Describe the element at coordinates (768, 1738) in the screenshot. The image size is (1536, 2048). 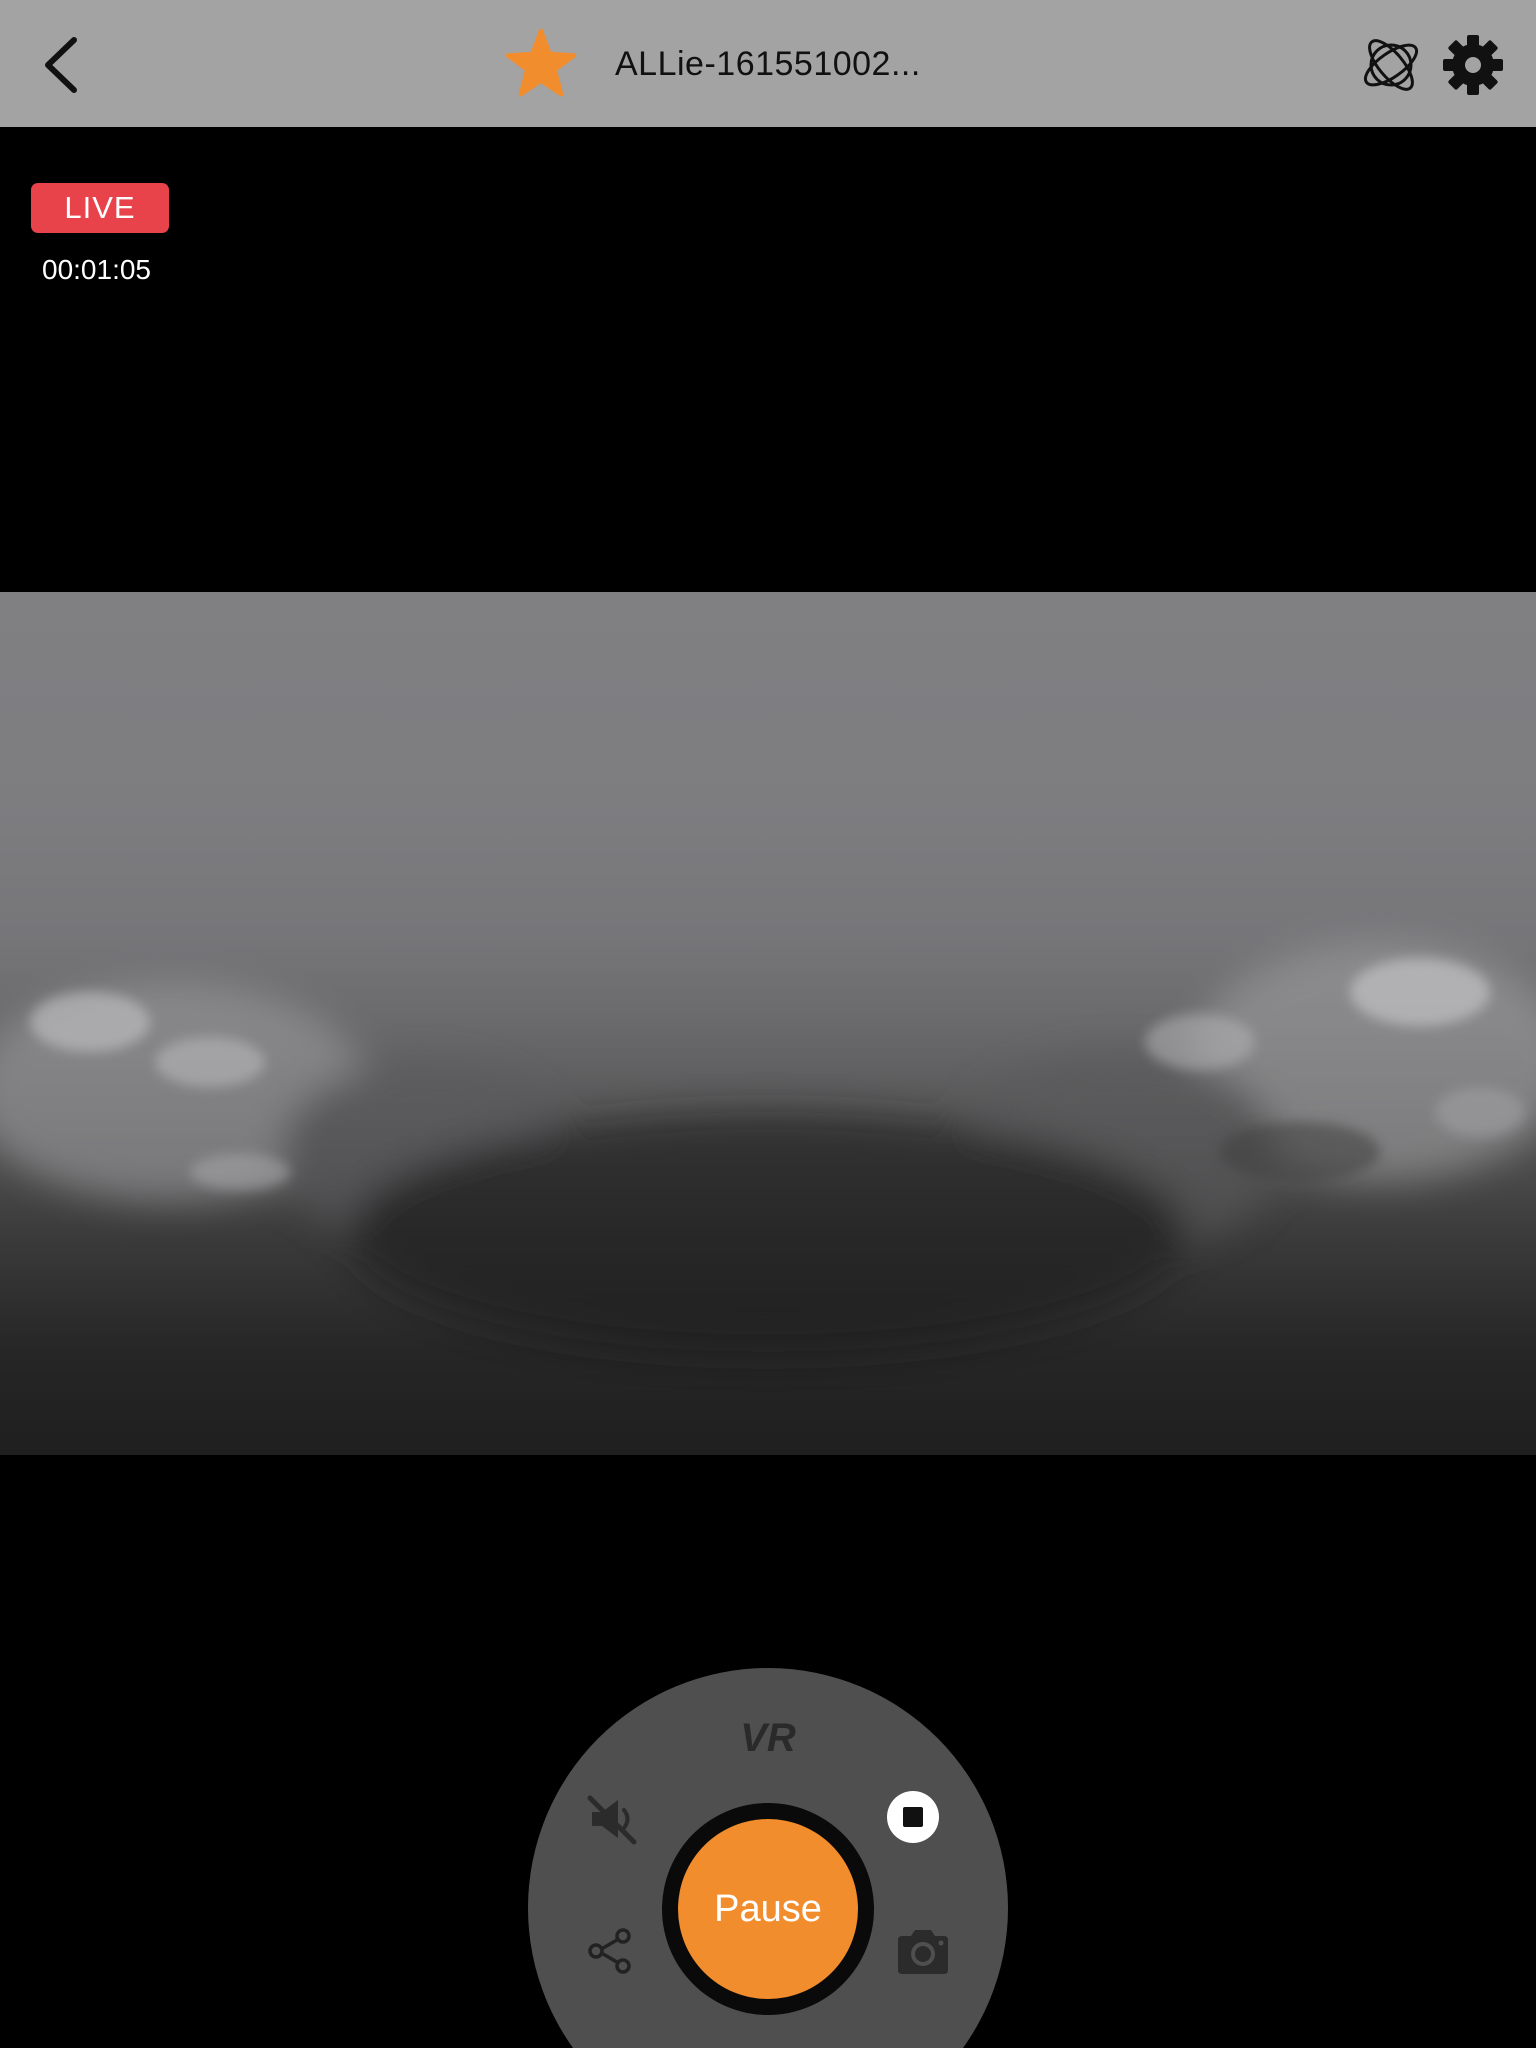
I see `vr-mode-button: VR` at that location.